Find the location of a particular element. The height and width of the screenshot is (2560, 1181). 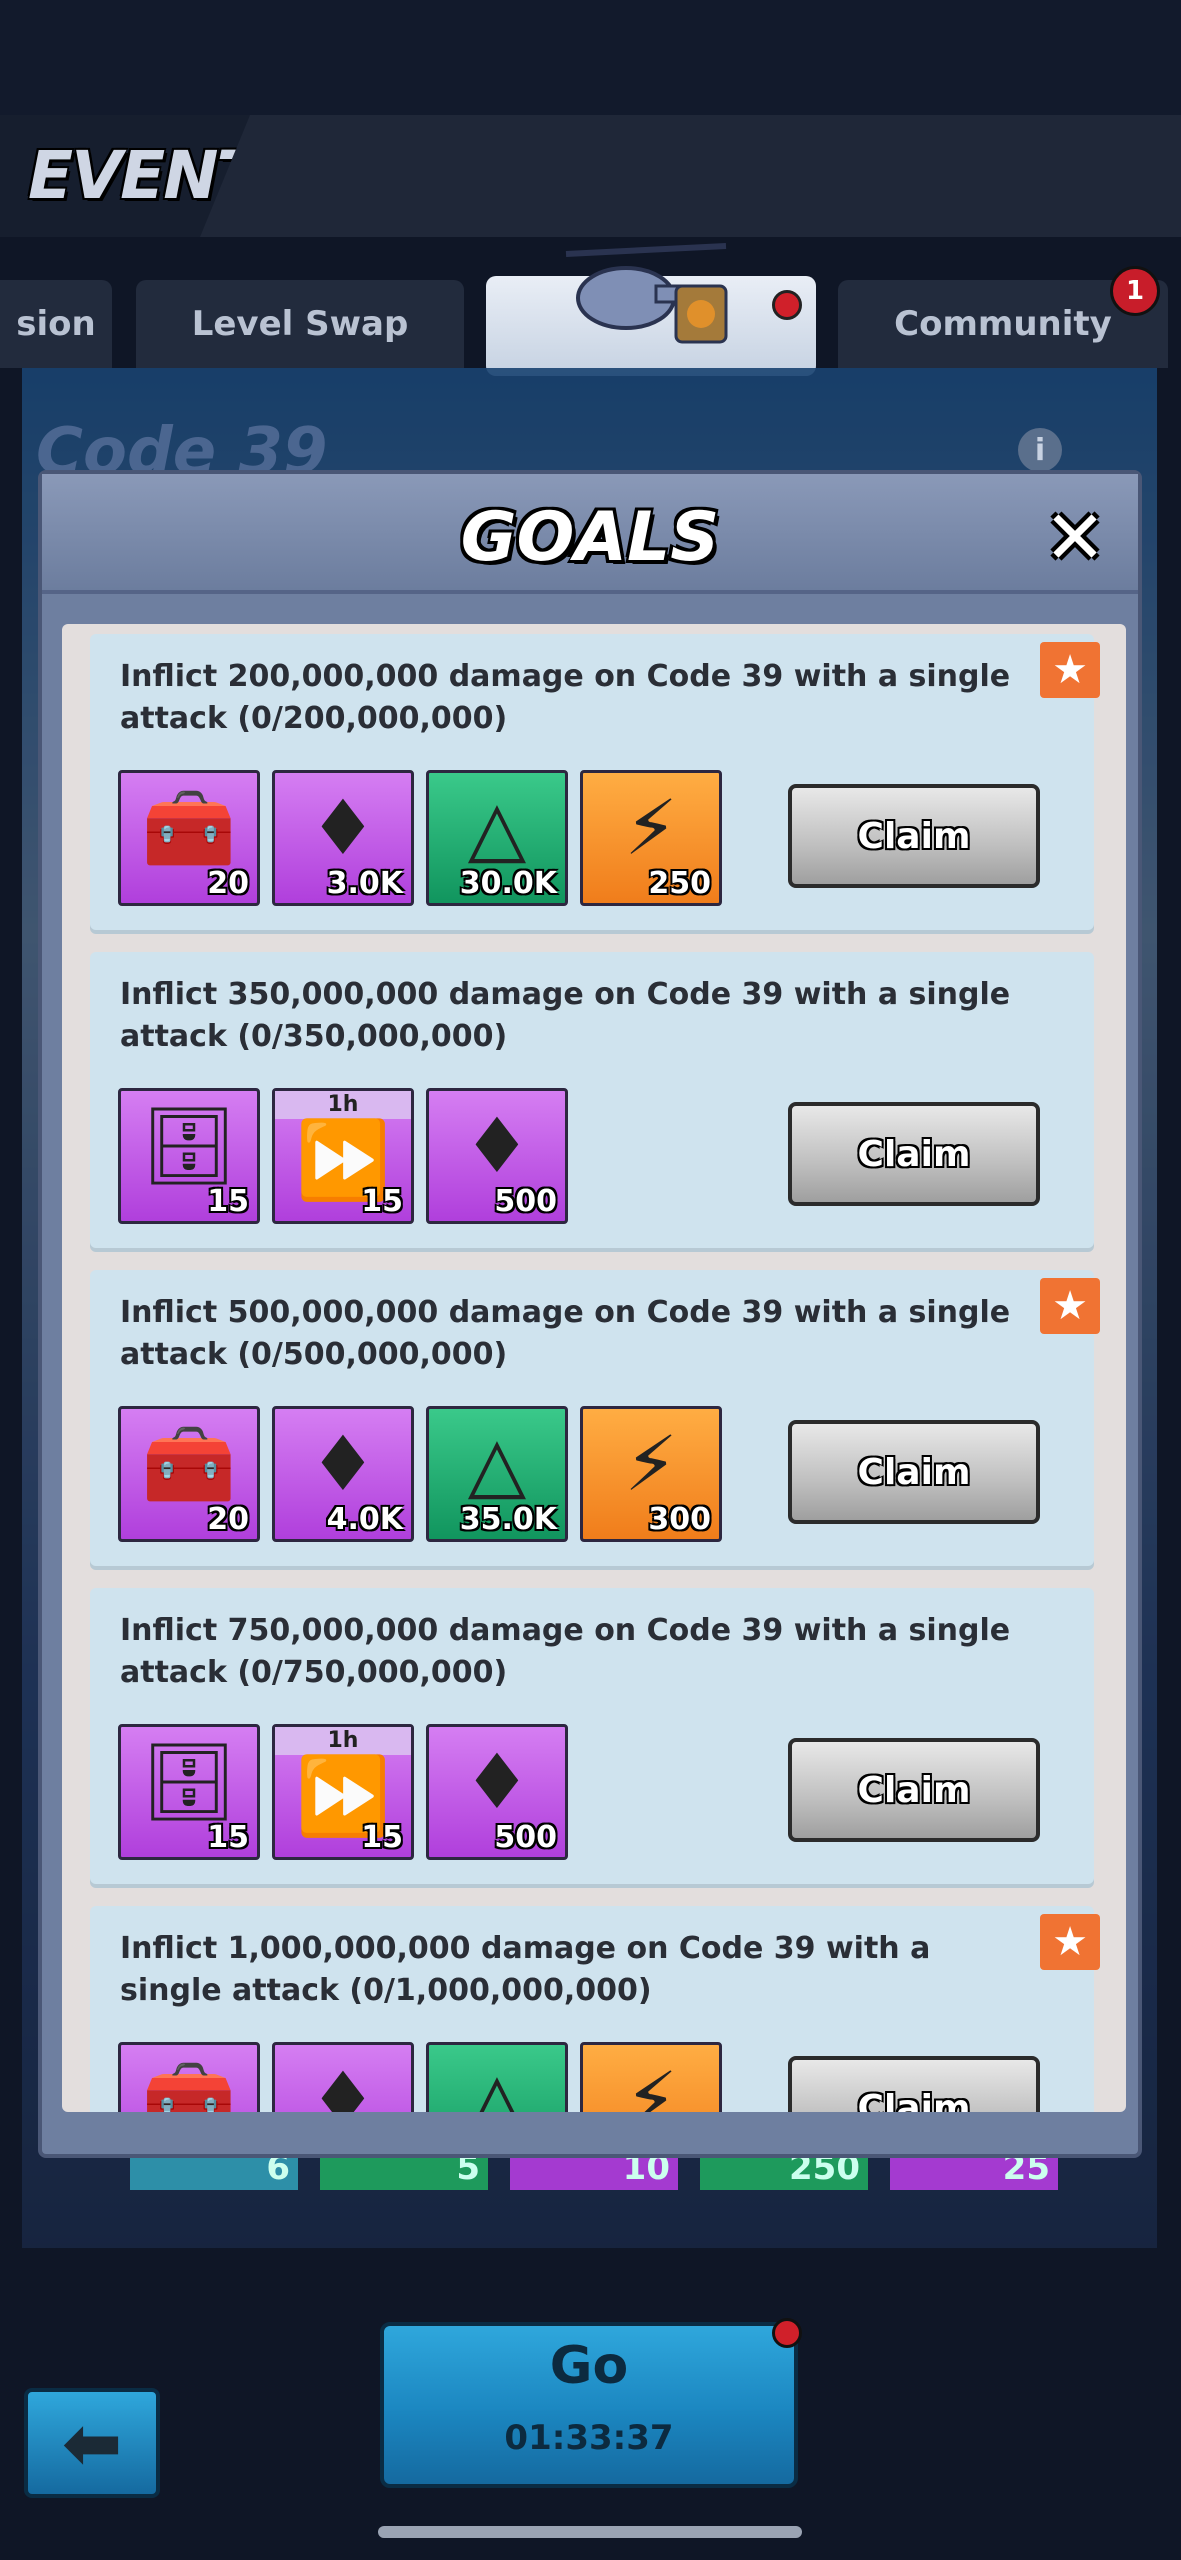

tab-label: sion is located at coordinates (56, 324).